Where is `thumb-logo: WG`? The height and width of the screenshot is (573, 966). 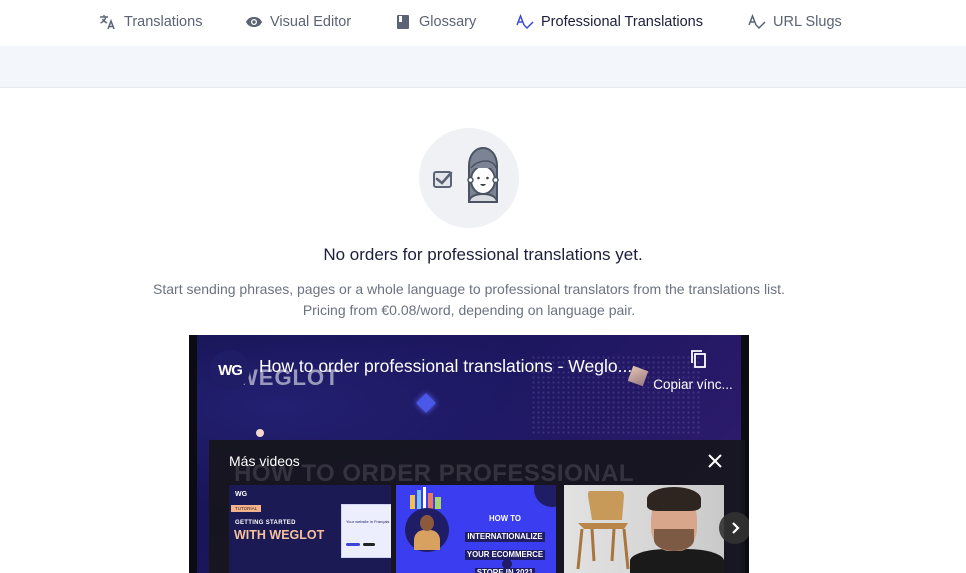 thumb-logo: WG is located at coordinates (241, 494).